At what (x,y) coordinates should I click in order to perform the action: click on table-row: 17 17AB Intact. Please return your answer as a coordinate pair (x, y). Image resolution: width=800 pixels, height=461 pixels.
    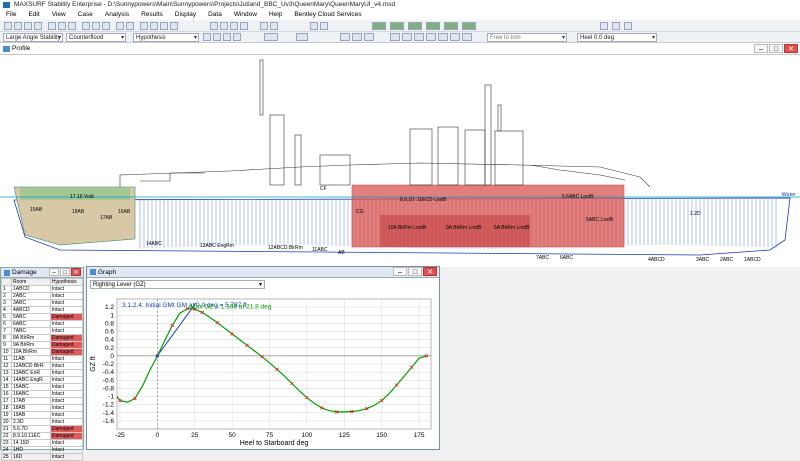
    Looking at the image, I should click on (42, 401).